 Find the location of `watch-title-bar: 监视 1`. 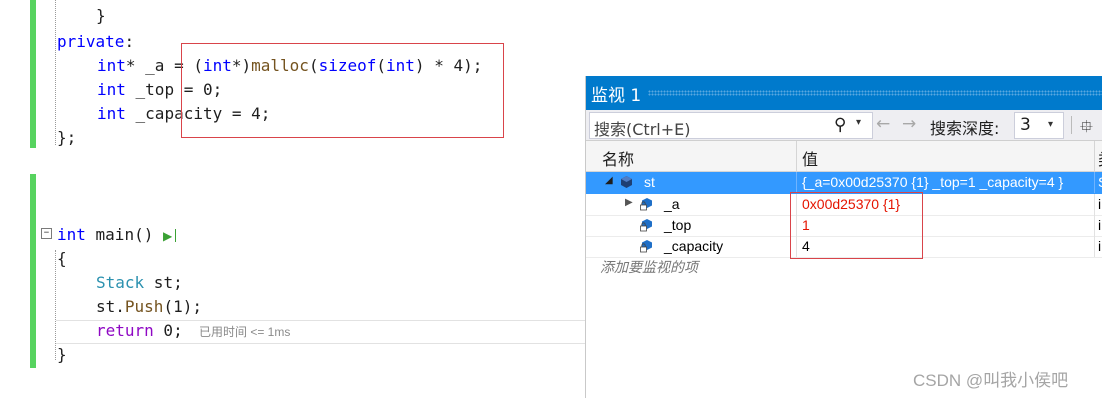

watch-title-bar: 监视 1 is located at coordinates (844, 93).